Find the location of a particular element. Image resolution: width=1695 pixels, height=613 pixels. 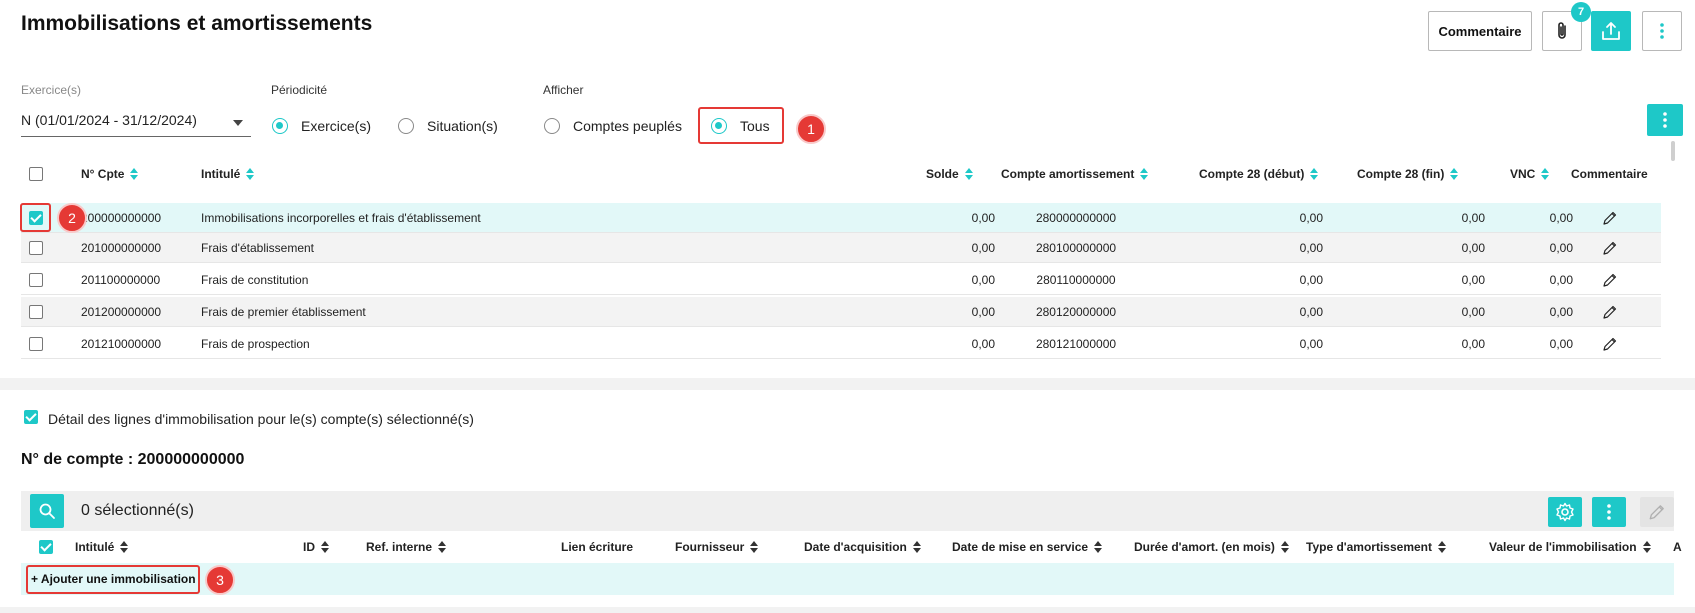

detail-more-button is located at coordinates (1609, 512).